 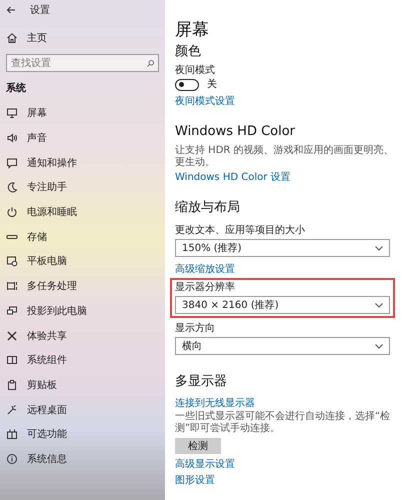 What do you see at coordinates (47, 360) in the screenshot?
I see `sidebar-item: 系统组件` at bounding box center [47, 360].